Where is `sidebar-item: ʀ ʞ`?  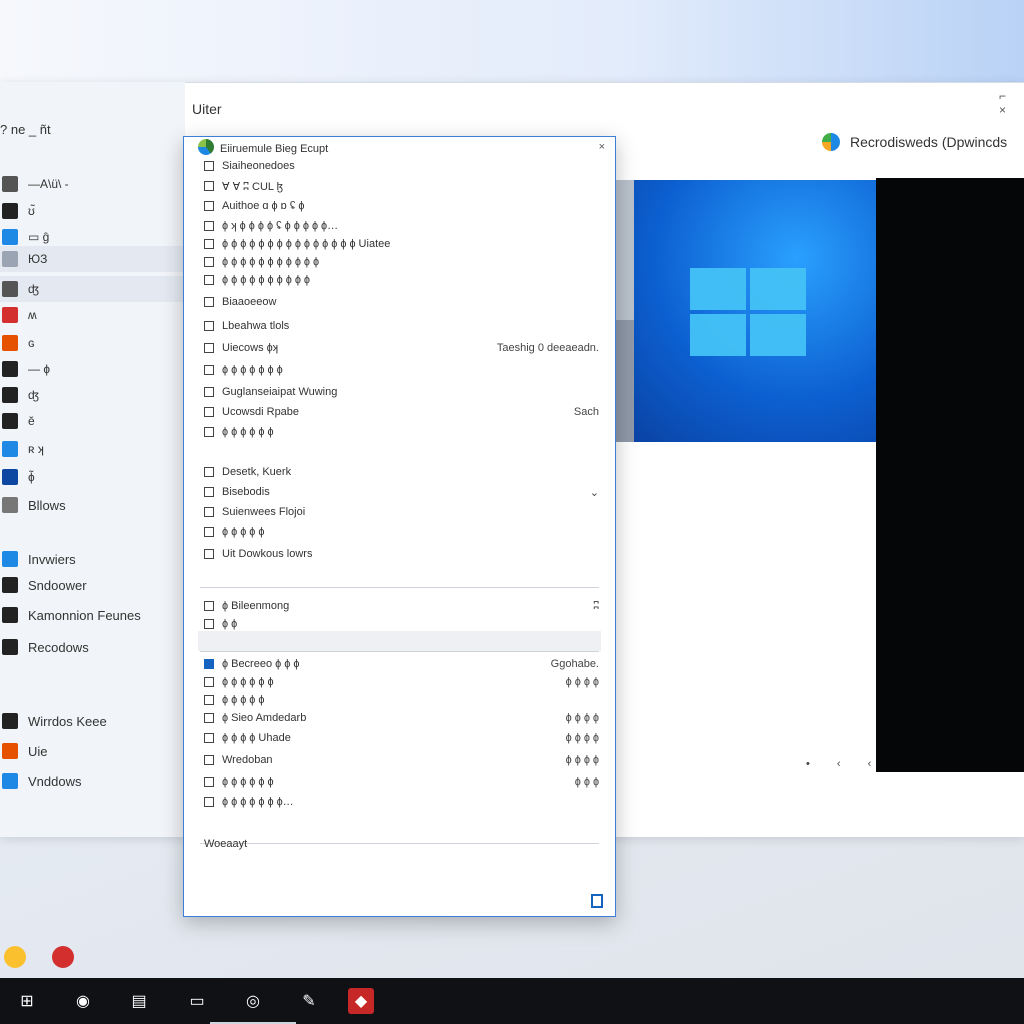
sidebar-item: ʀ ʞ is located at coordinates (92, 449).